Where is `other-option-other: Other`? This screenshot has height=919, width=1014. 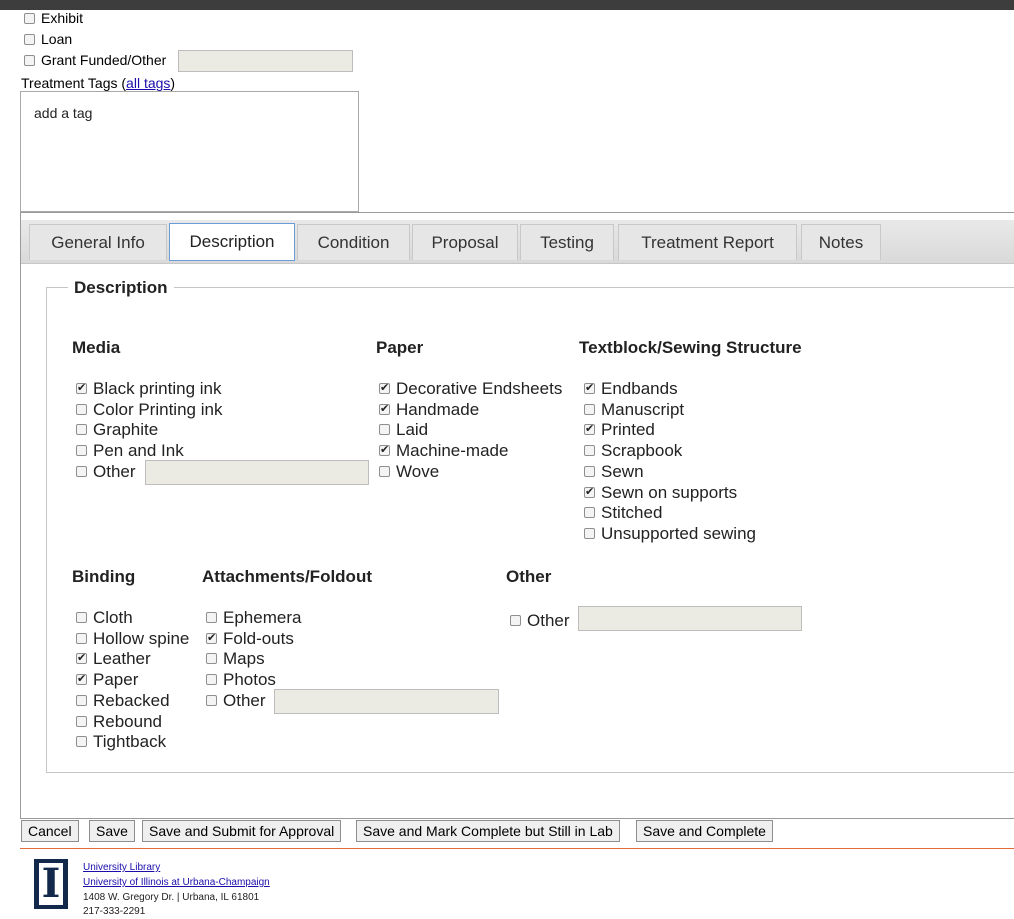 other-option-other: Other is located at coordinates (540, 620).